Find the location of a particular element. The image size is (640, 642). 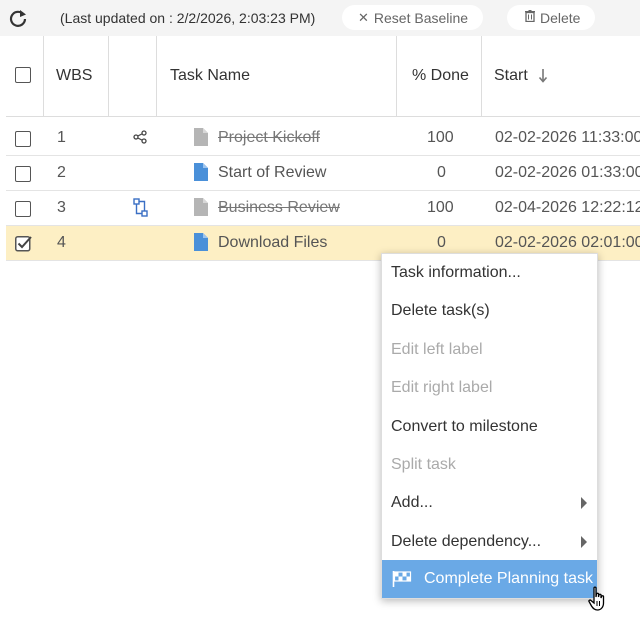

column-header-done: % Done is located at coordinates (440, 76).